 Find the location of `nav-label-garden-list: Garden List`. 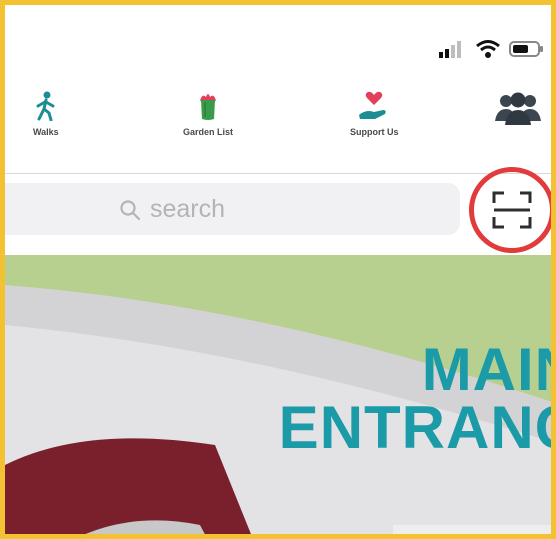

nav-label-garden-list: Garden List is located at coordinates (208, 132).